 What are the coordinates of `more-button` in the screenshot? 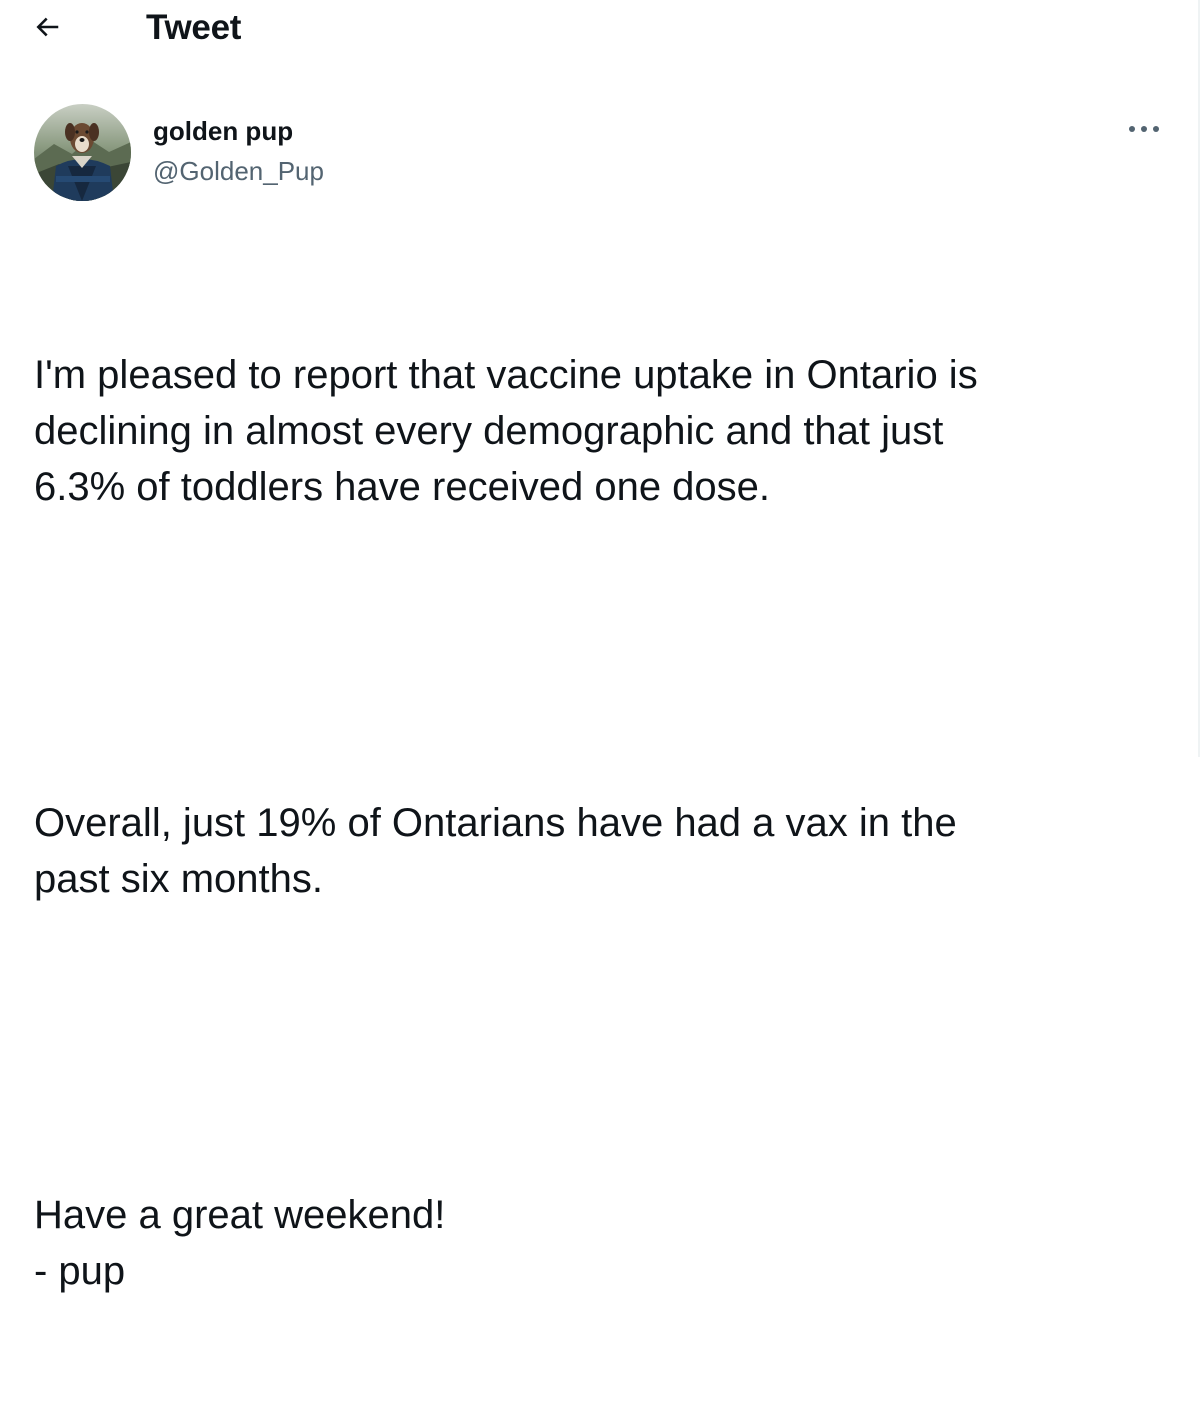 It's located at (1144, 130).